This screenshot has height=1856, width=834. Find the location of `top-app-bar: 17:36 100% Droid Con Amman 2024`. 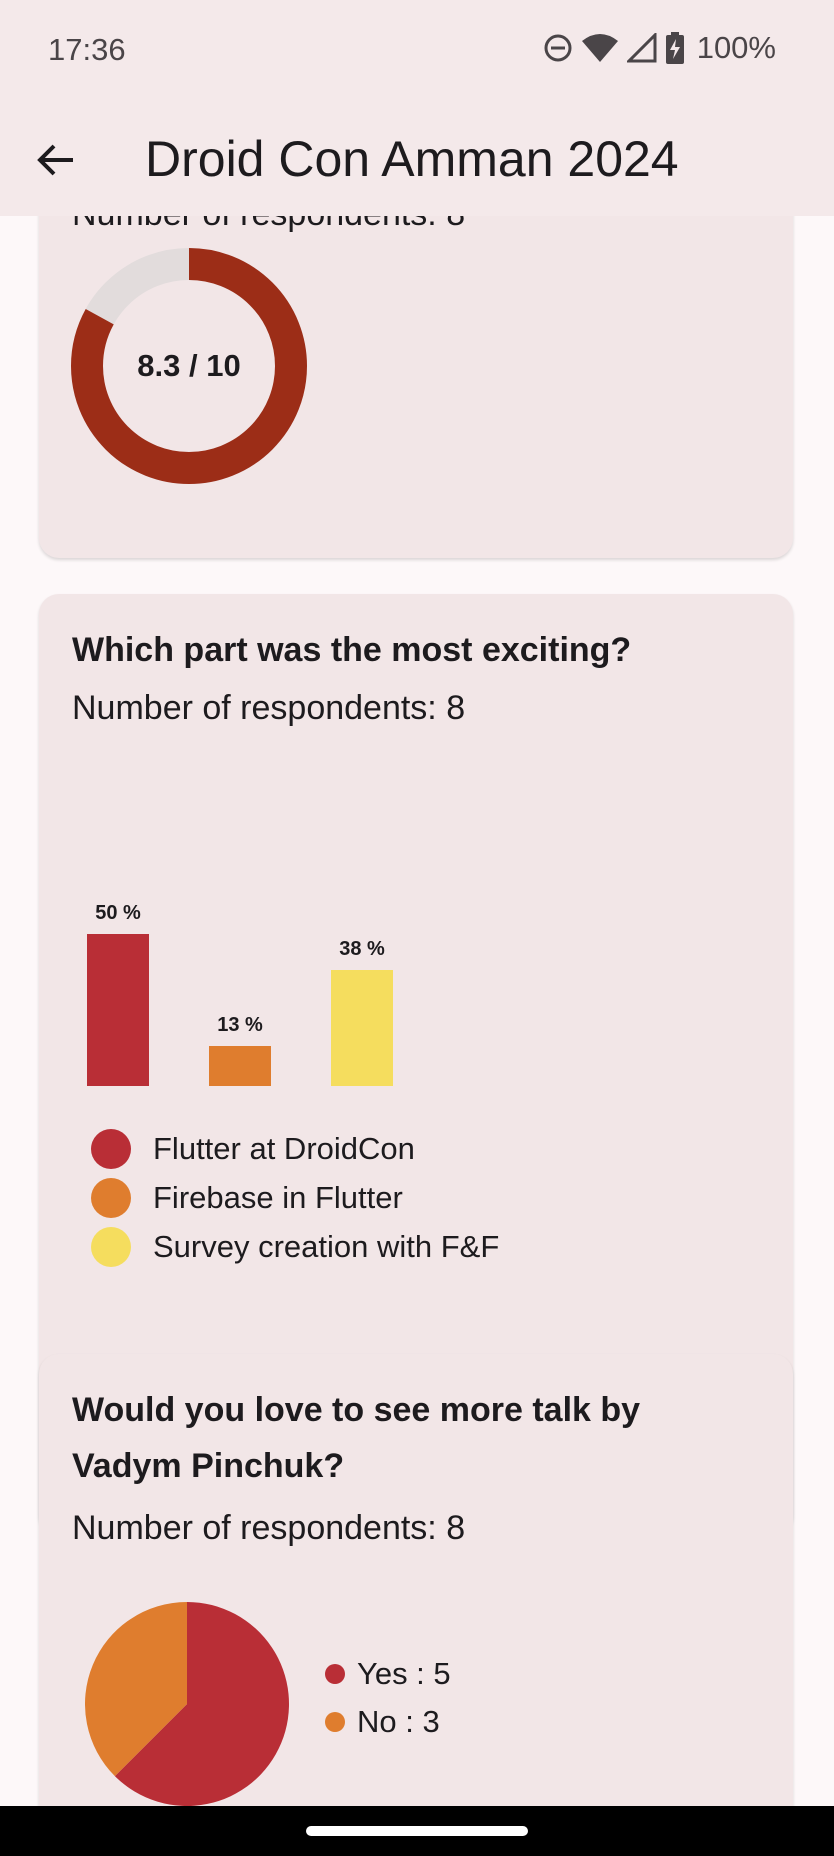

top-app-bar: 17:36 100% Droid Con Amman 2024 is located at coordinates (417, 108).